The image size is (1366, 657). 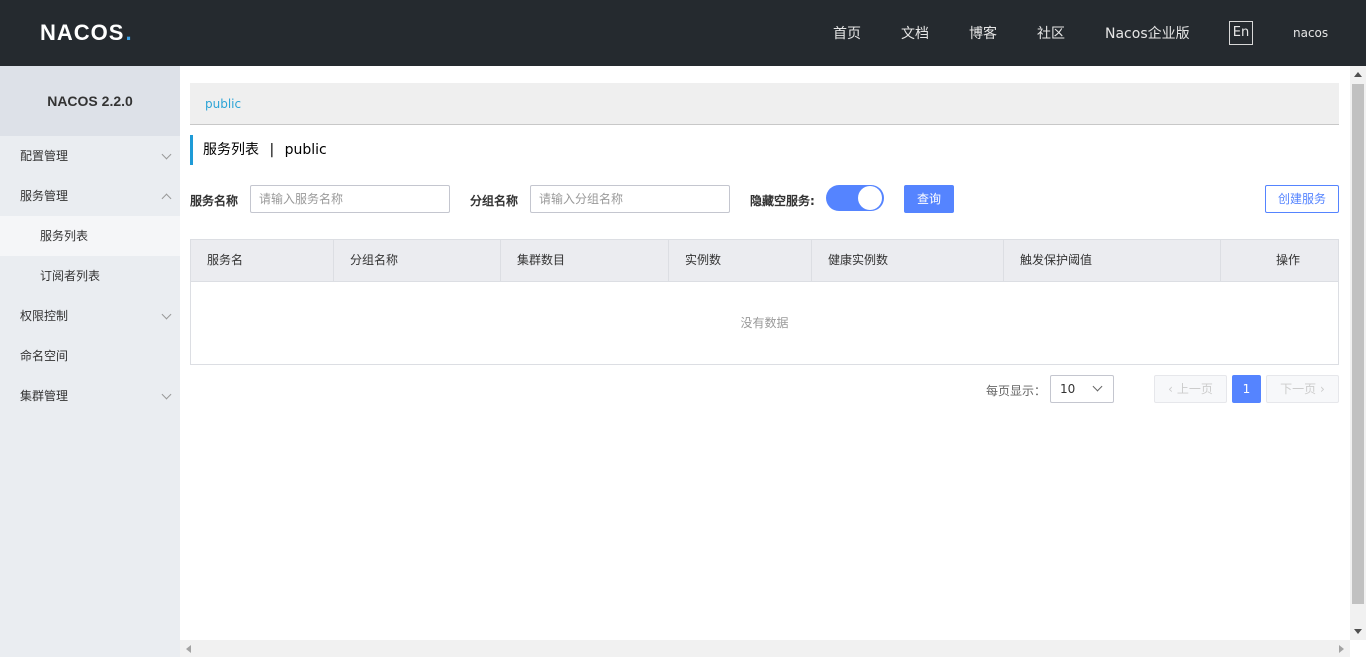 I want to click on nav-home: 首页, so click(x=847, y=33).